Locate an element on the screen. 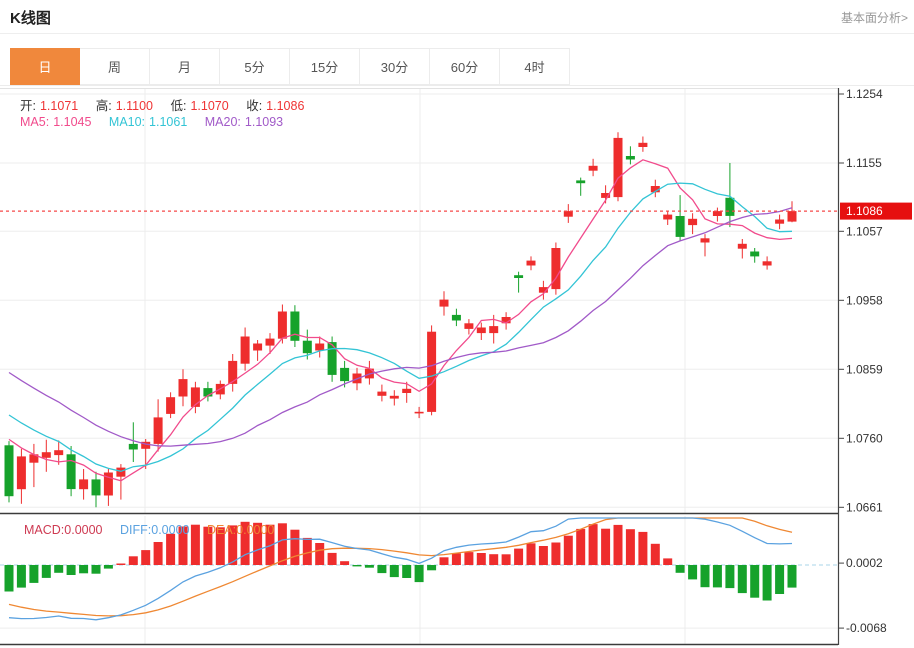 The height and width of the screenshot is (648, 914). svg-text: 1.1254 is located at coordinates (864, 94).